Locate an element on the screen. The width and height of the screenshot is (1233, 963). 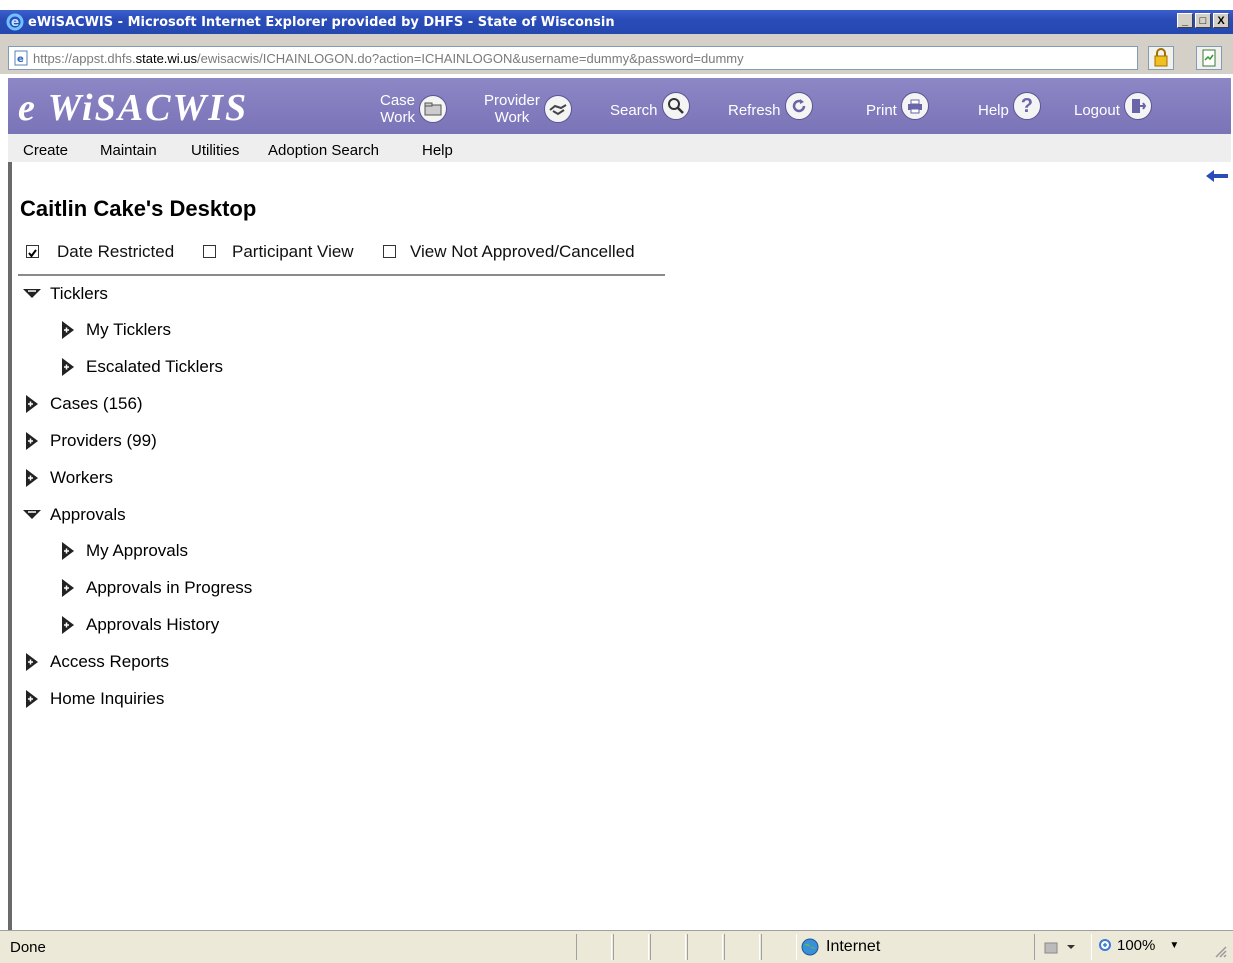
magnifier-icon is located at coordinates (675, 106).